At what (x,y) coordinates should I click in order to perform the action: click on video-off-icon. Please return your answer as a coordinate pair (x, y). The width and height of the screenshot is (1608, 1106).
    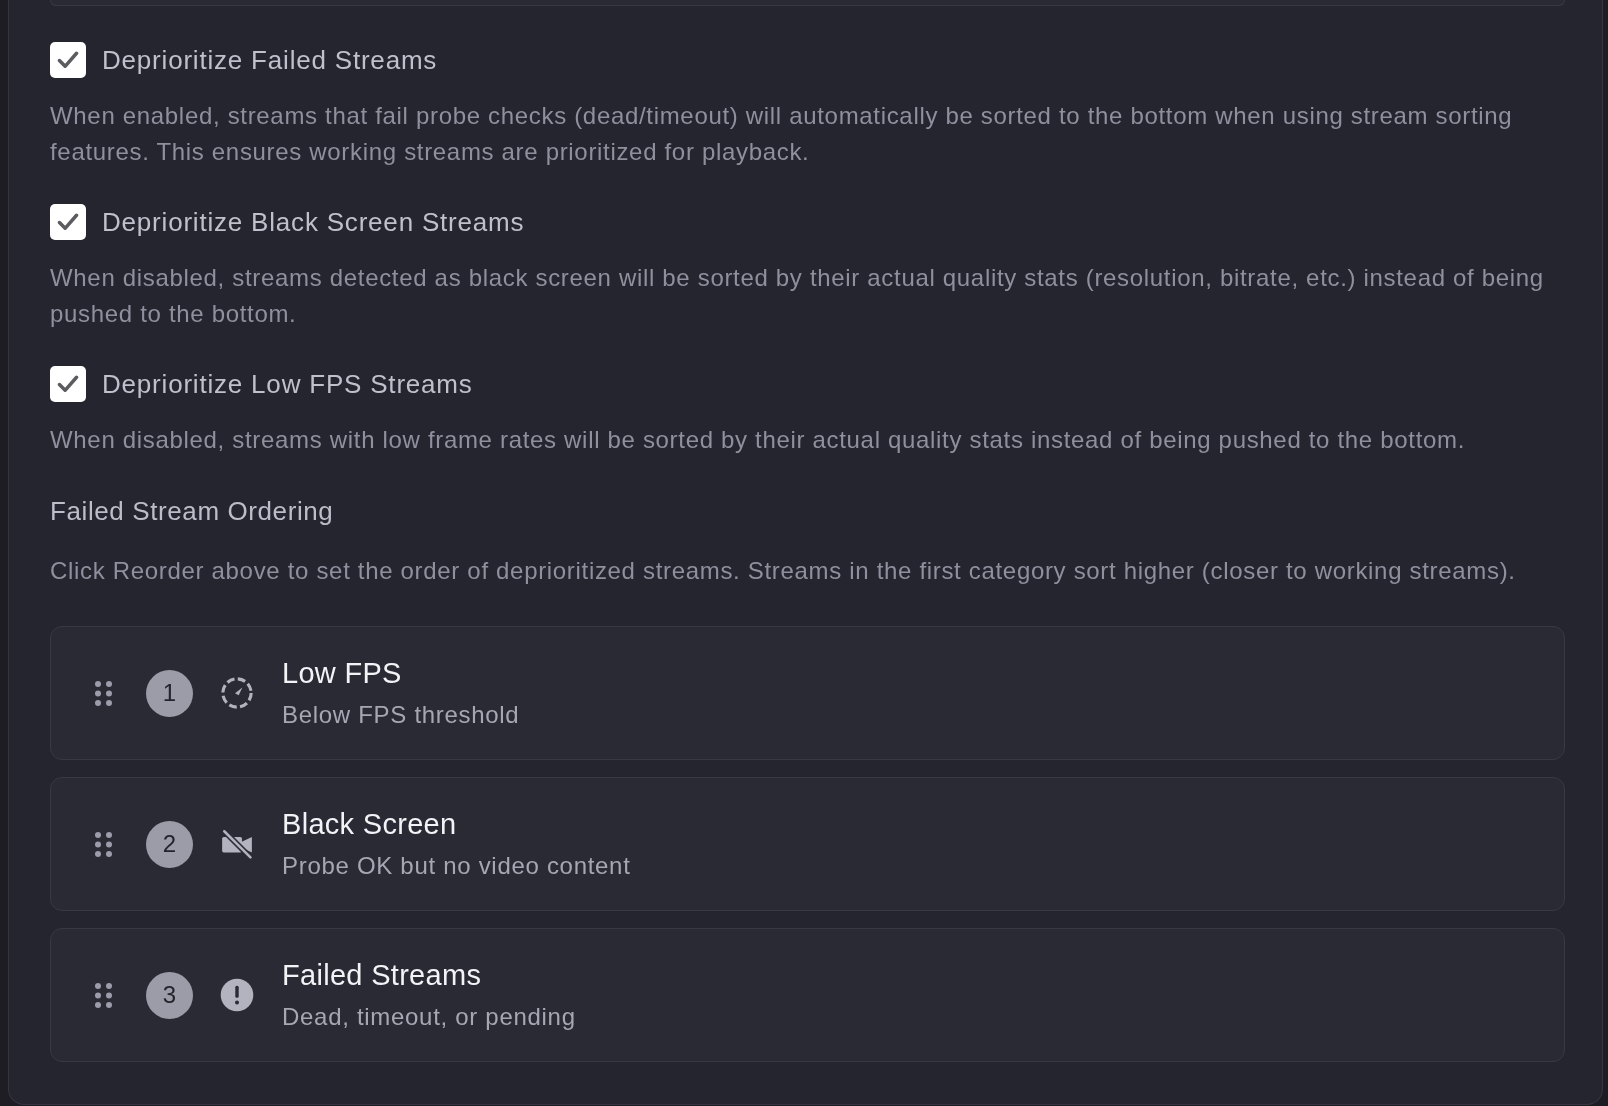
    Looking at the image, I should click on (237, 844).